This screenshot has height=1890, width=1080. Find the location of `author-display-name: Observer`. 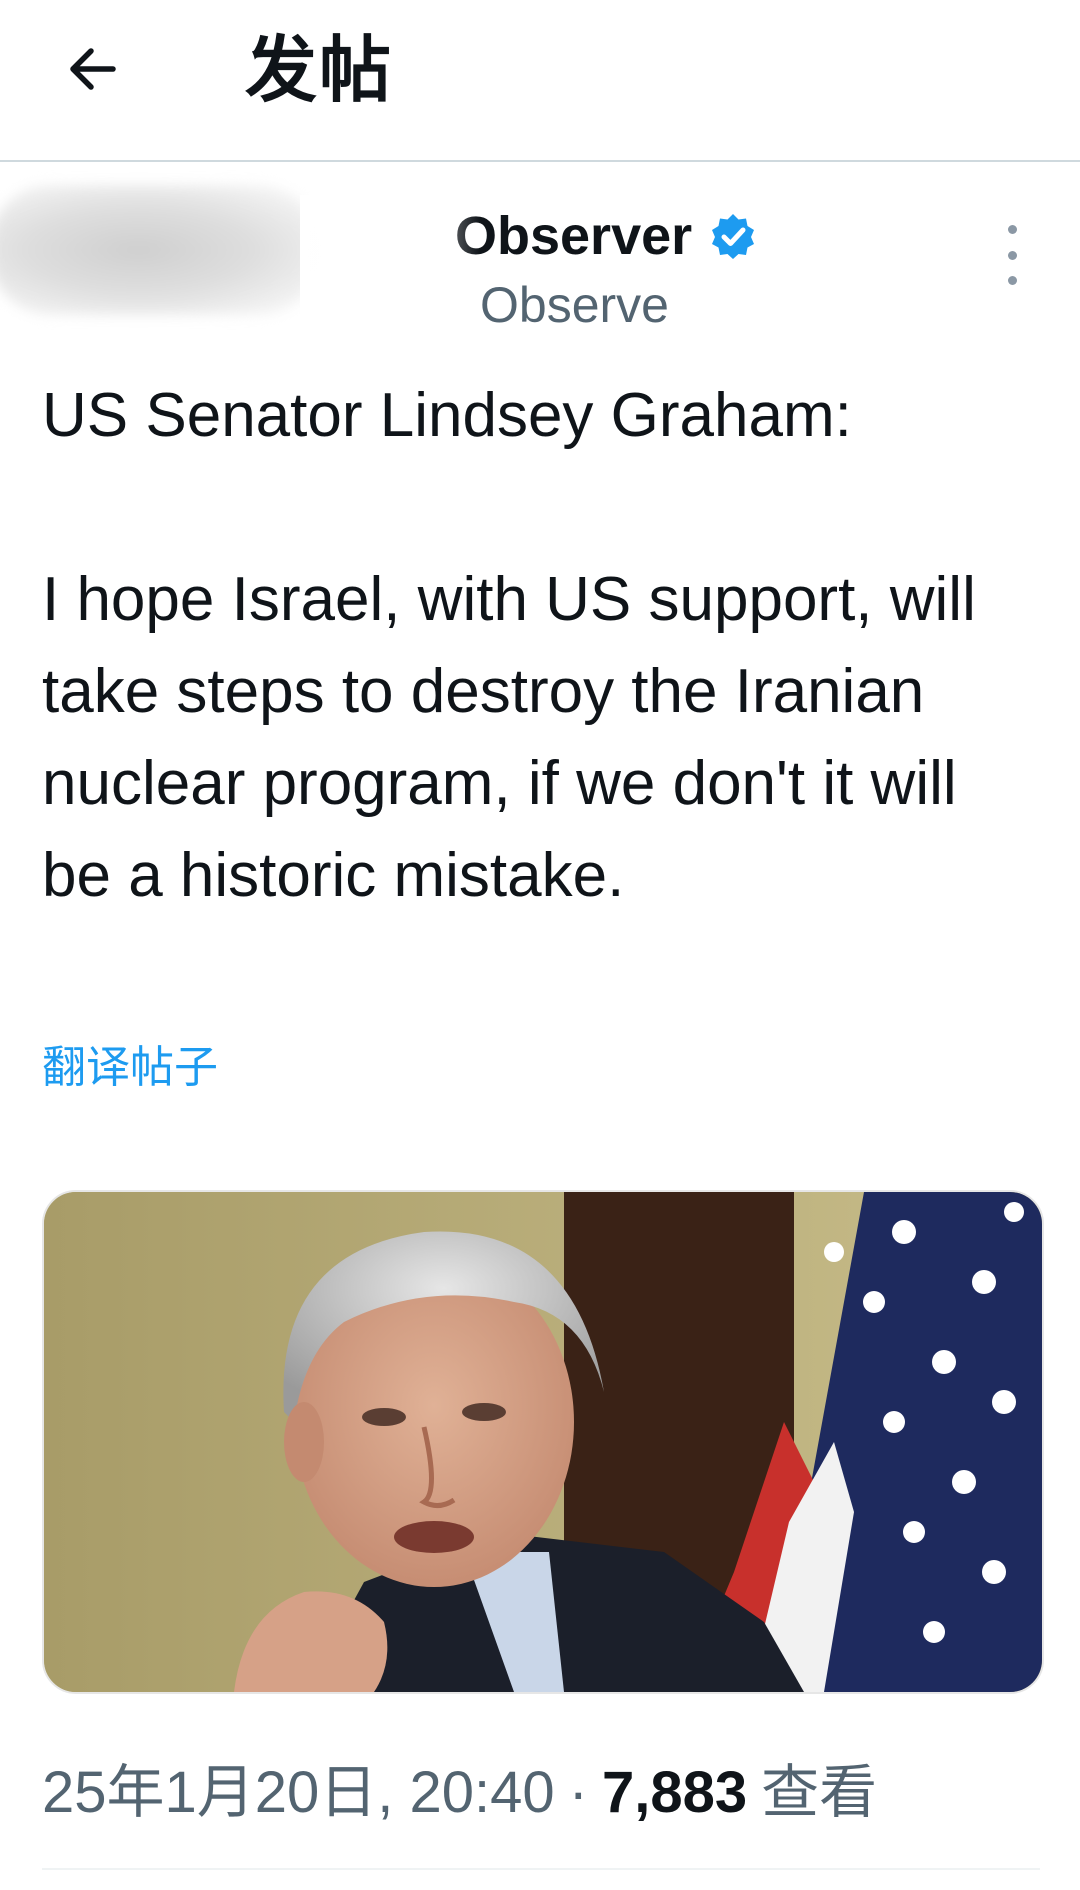

author-display-name: Observer is located at coordinates (573, 236).